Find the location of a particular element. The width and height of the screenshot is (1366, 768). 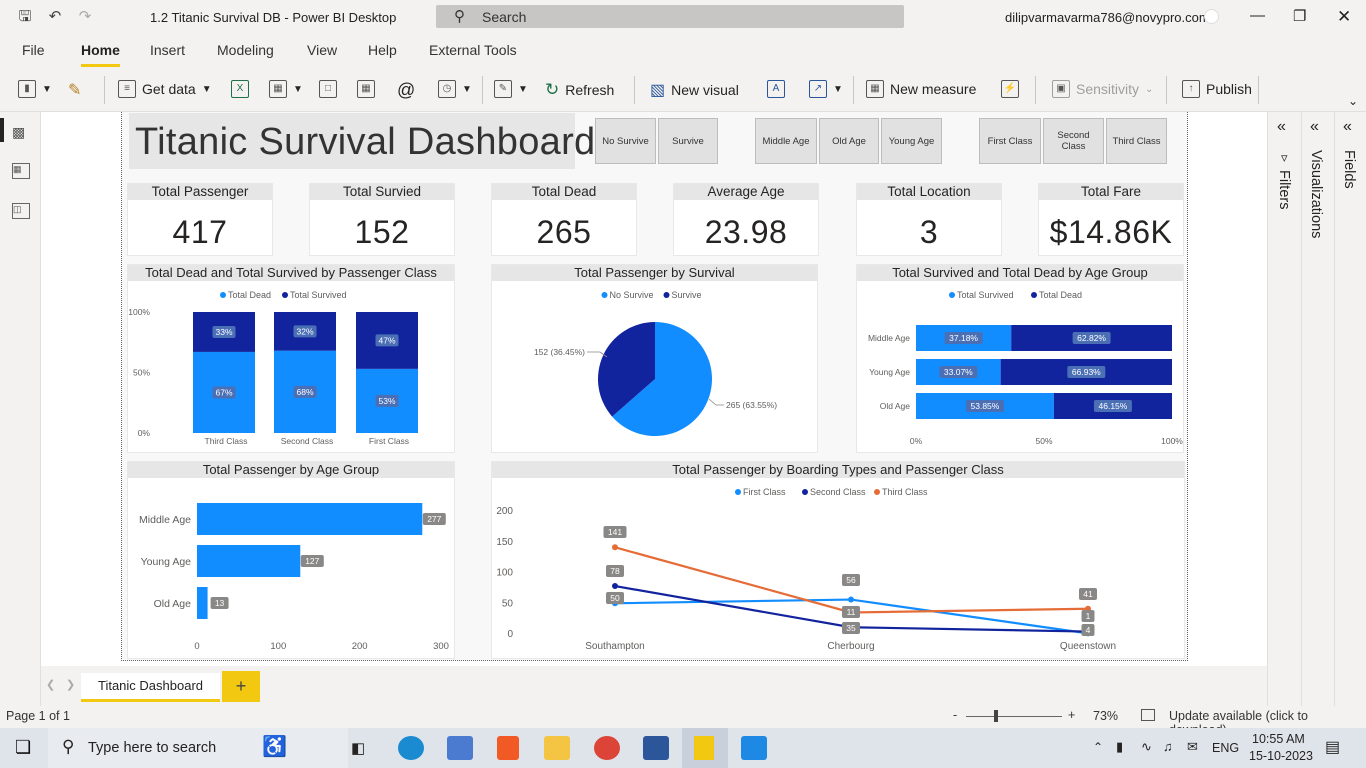

kpi-card-total-fare: Total Fare $14.86K is located at coordinates (1111, 219).